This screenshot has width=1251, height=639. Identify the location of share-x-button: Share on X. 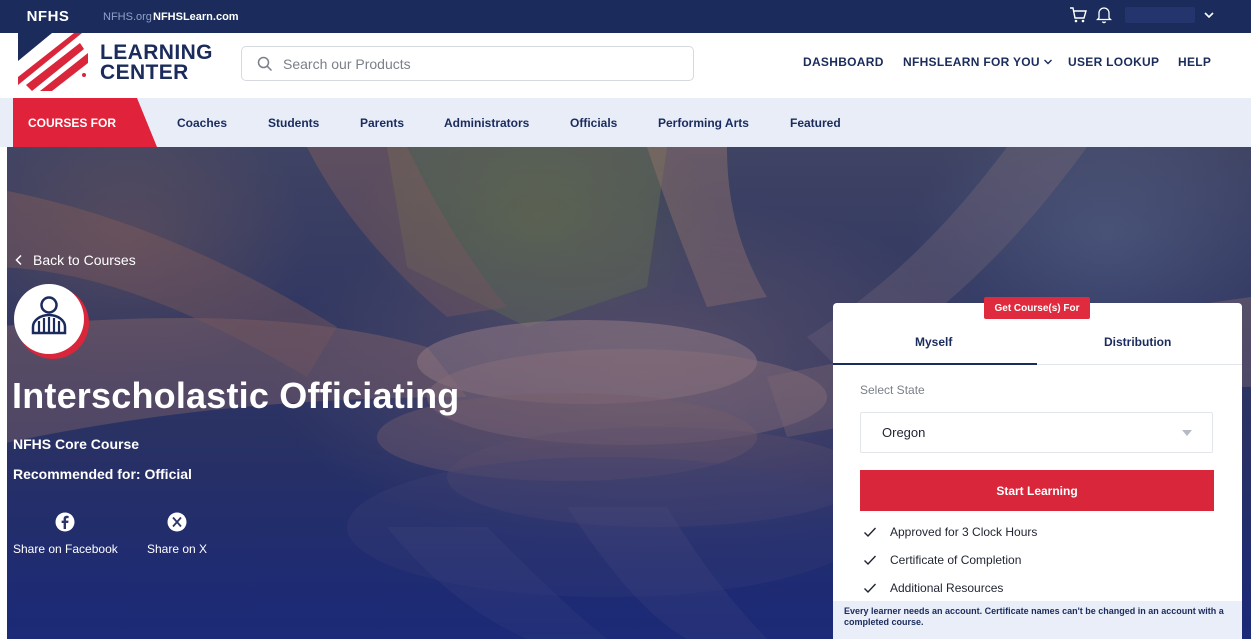
(177, 534).